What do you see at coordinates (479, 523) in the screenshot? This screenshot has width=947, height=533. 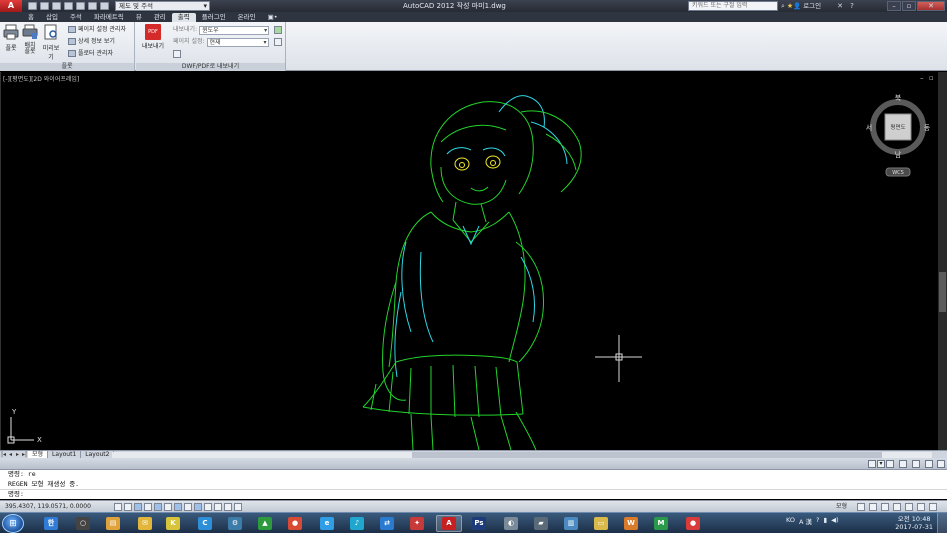 I see `taskbar-app-photoshop: Ps` at bounding box center [479, 523].